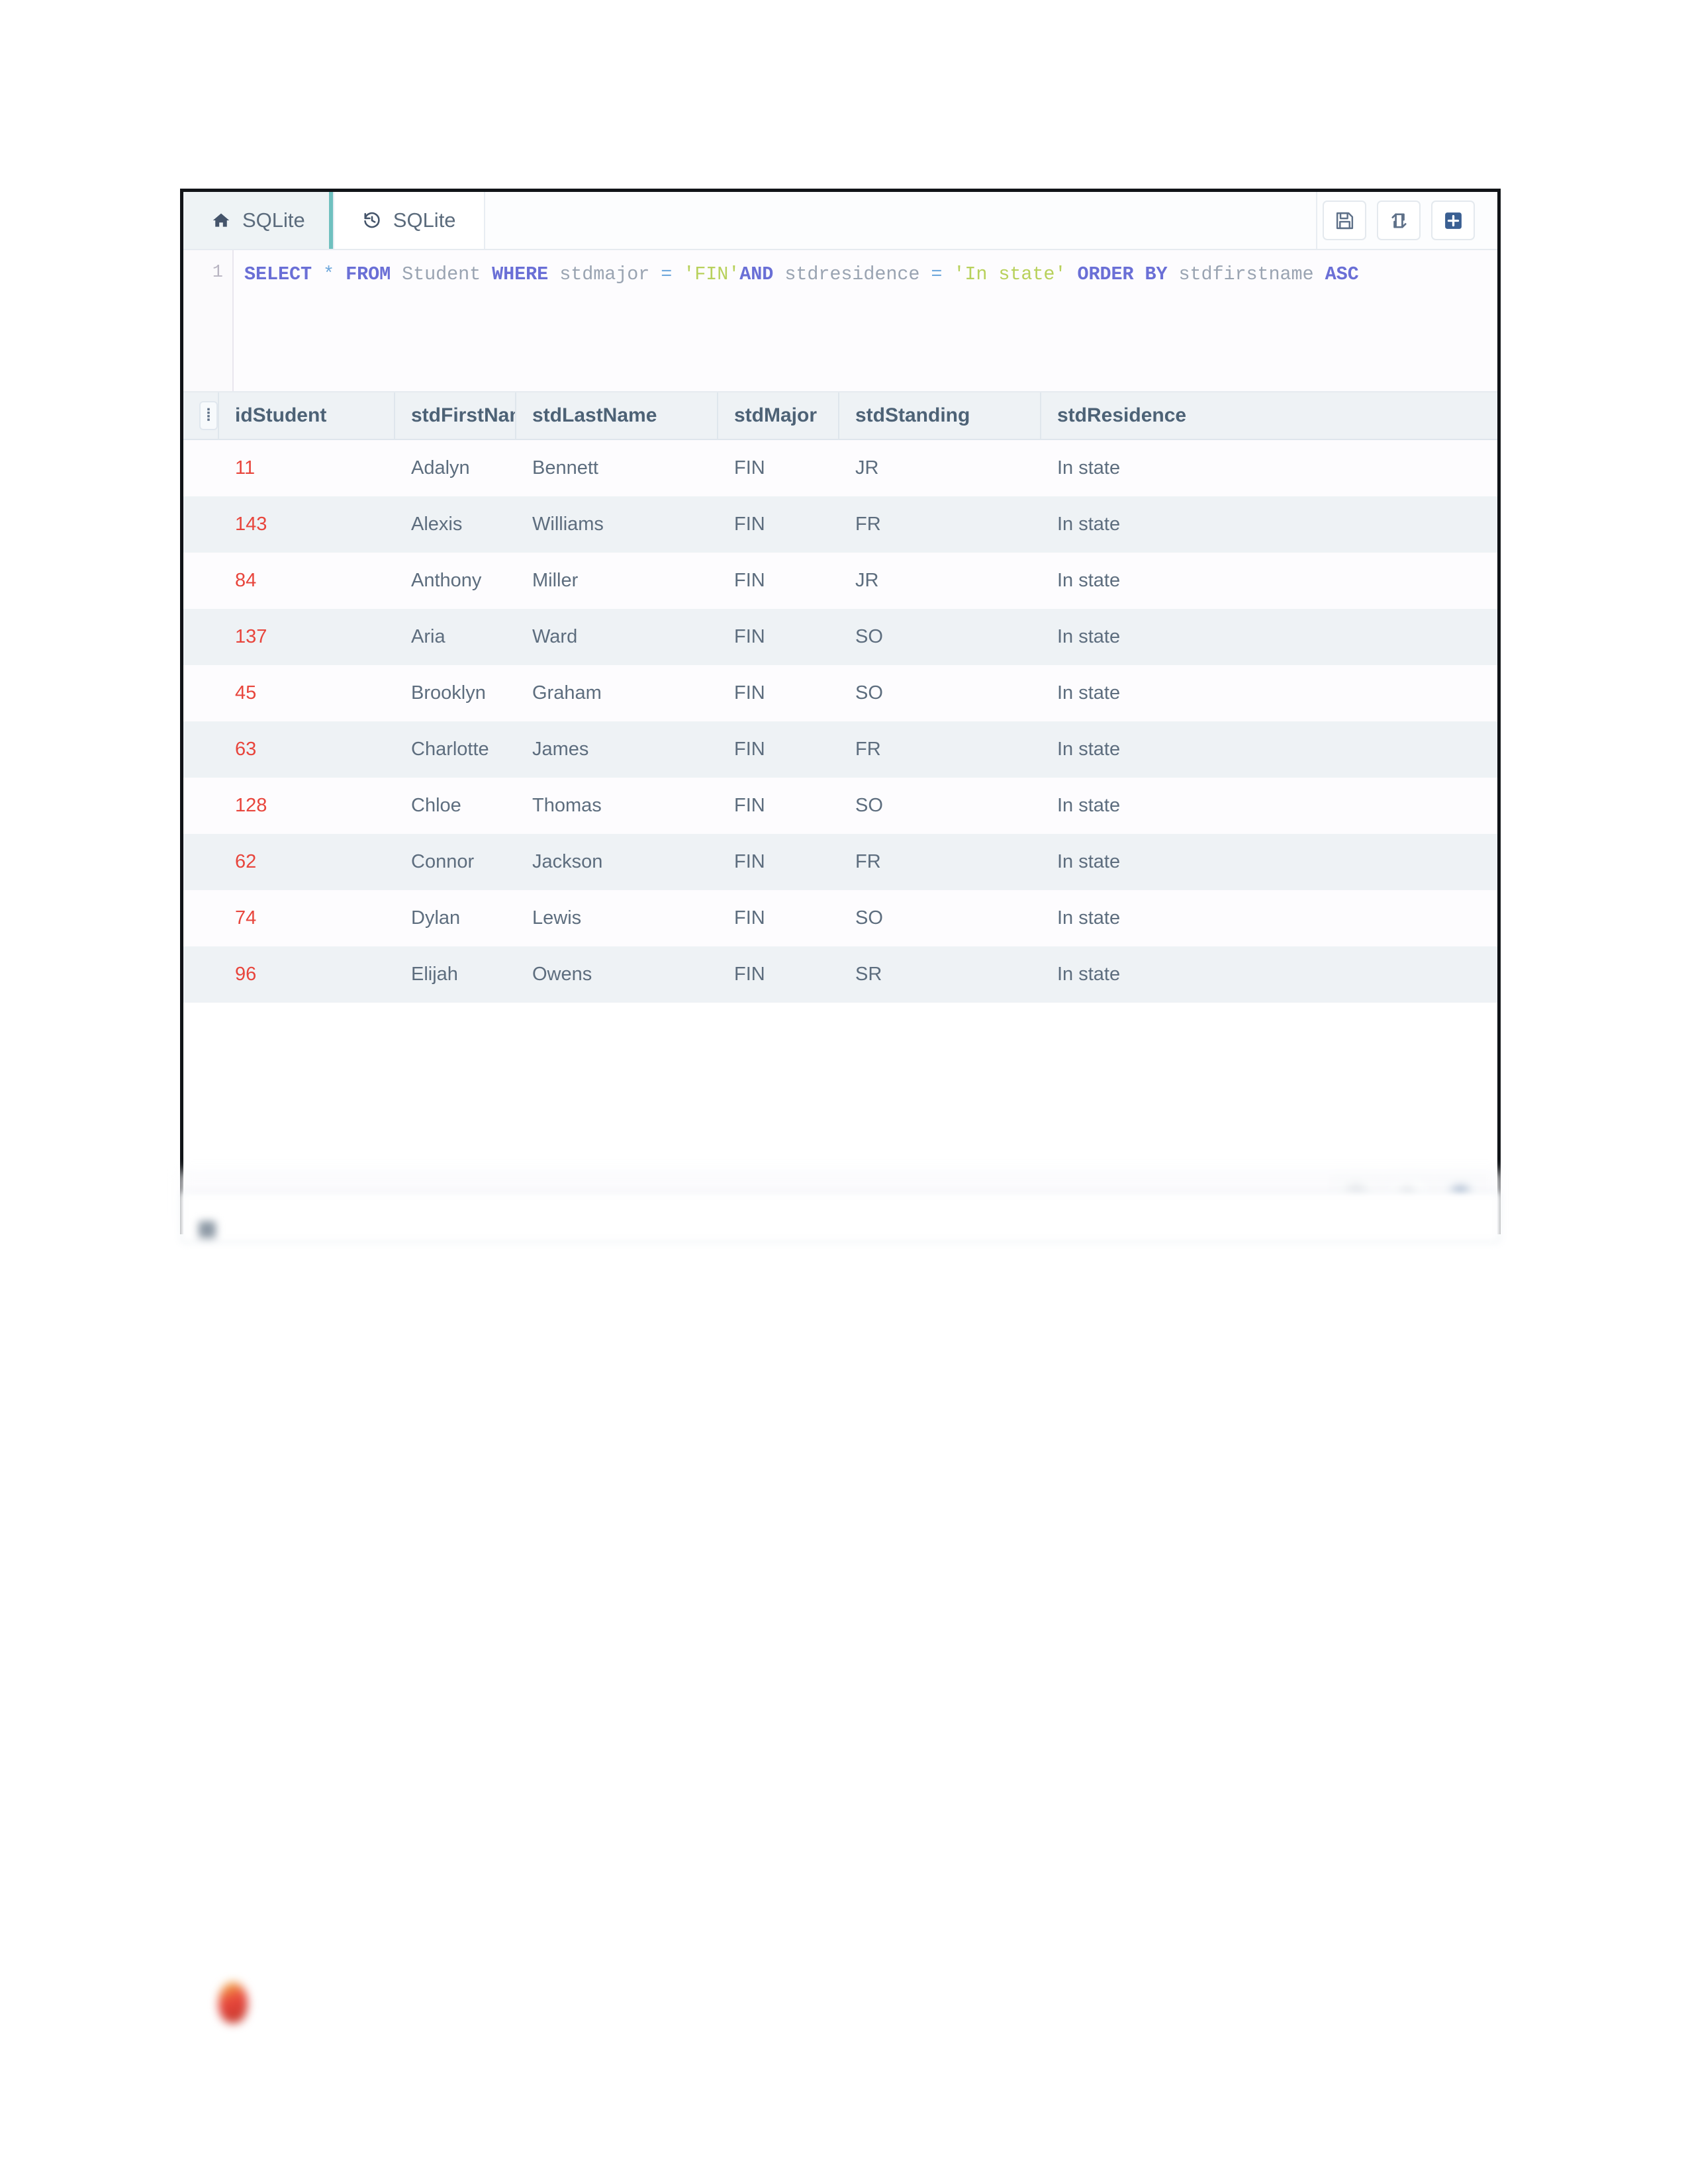  What do you see at coordinates (756, 274) in the screenshot?
I see `sql-token: AND` at bounding box center [756, 274].